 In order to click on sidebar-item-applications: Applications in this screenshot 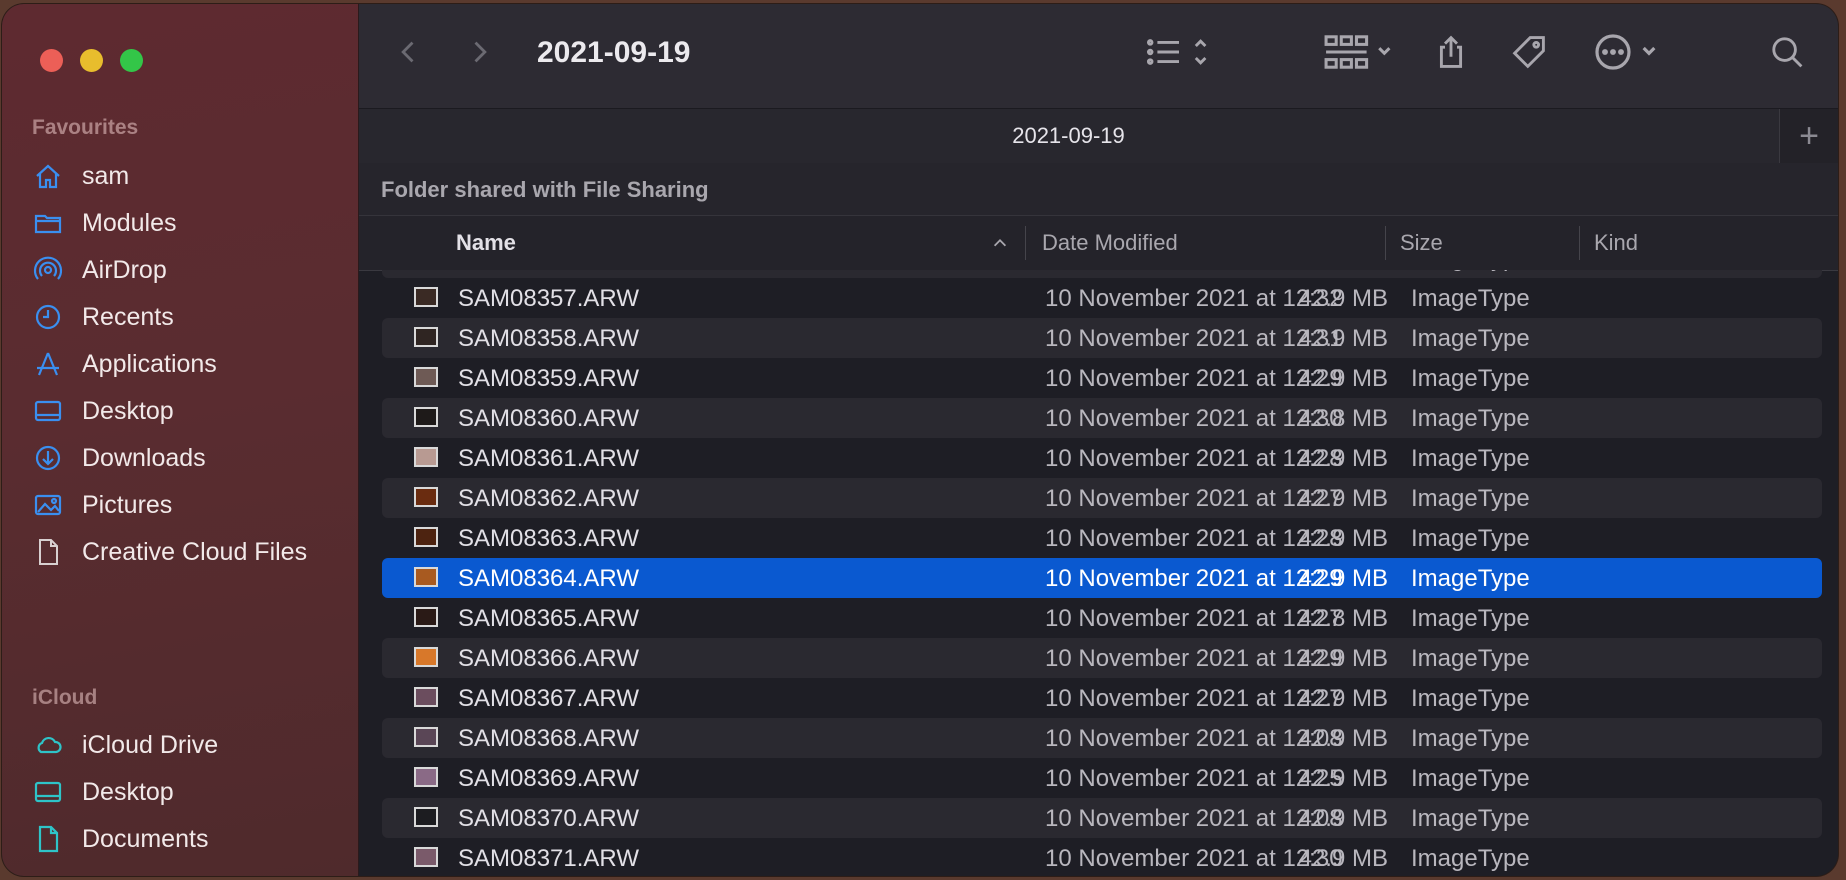, I will do `click(187, 364)`.